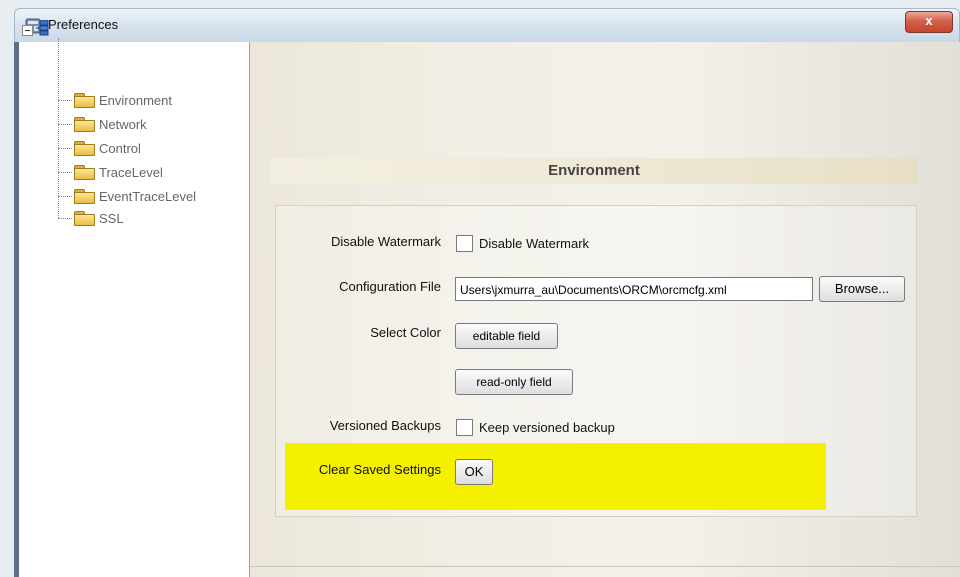  What do you see at coordinates (405, 332) in the screenshot?
I see `select-color-label: Select Color` at bounding box center [405, 332].